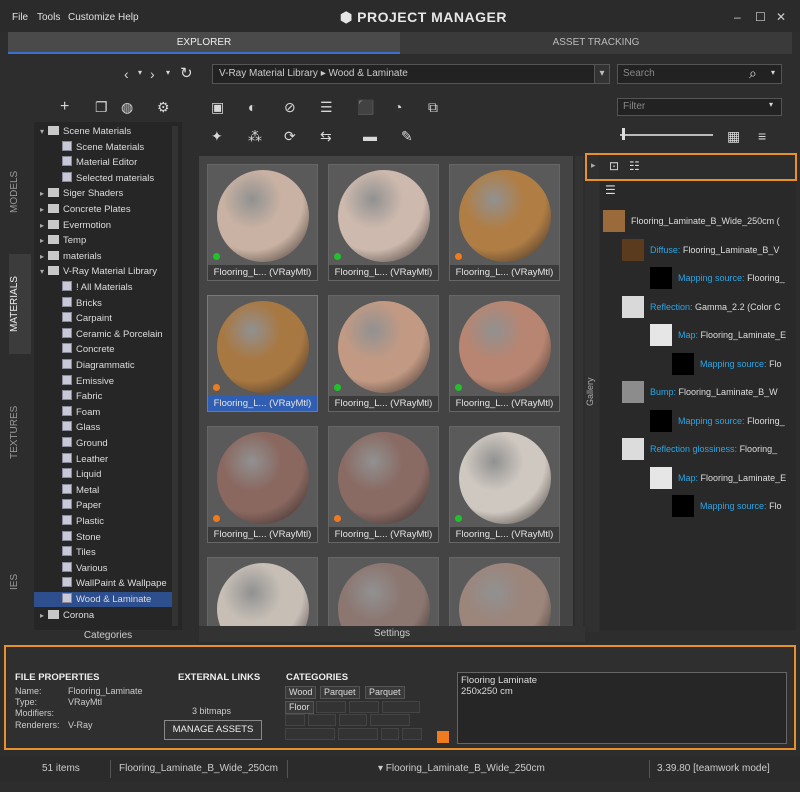  What do you see at coordinates (622, 708) in the screenshot?
I see `notes-textarea: Flooring Laminate 250x250 cm` at bounding box center [622, 708].